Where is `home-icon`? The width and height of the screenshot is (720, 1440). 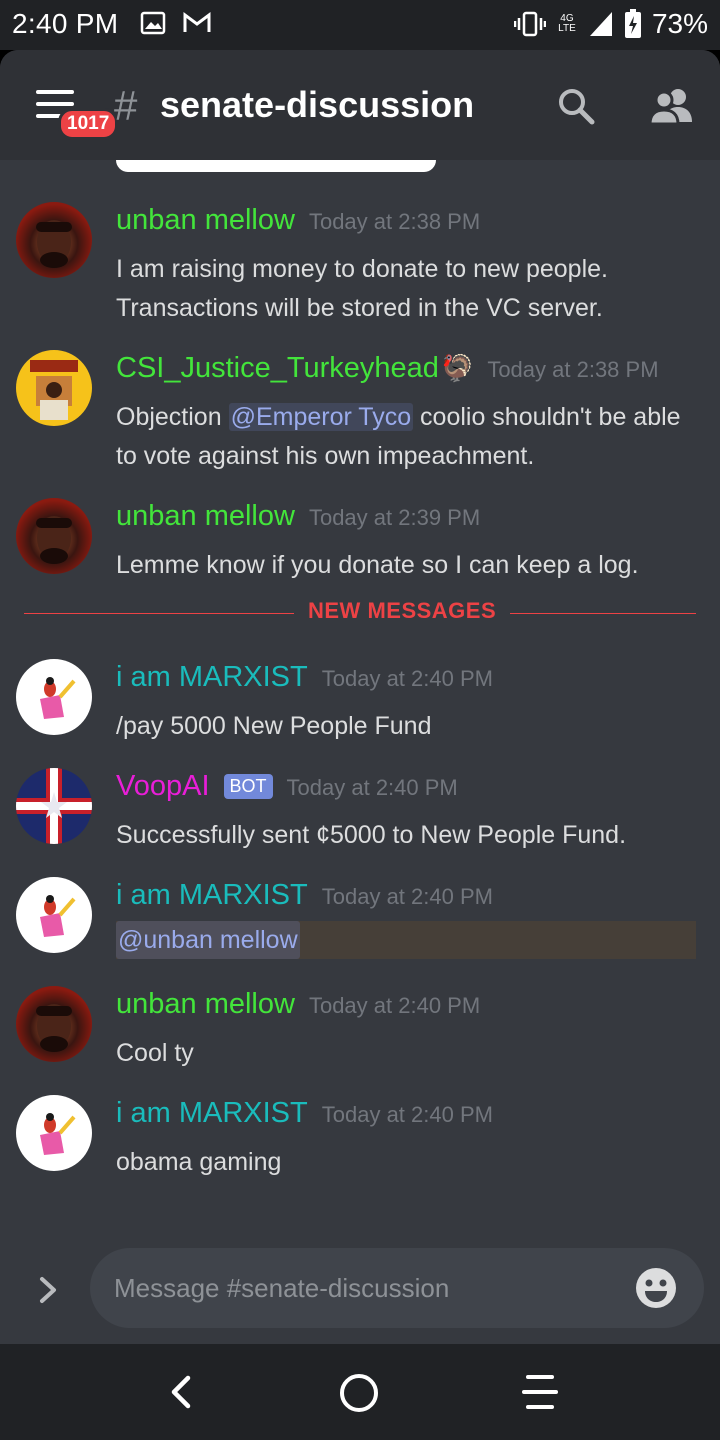 home-icon is located at coordinates (359, 1393).